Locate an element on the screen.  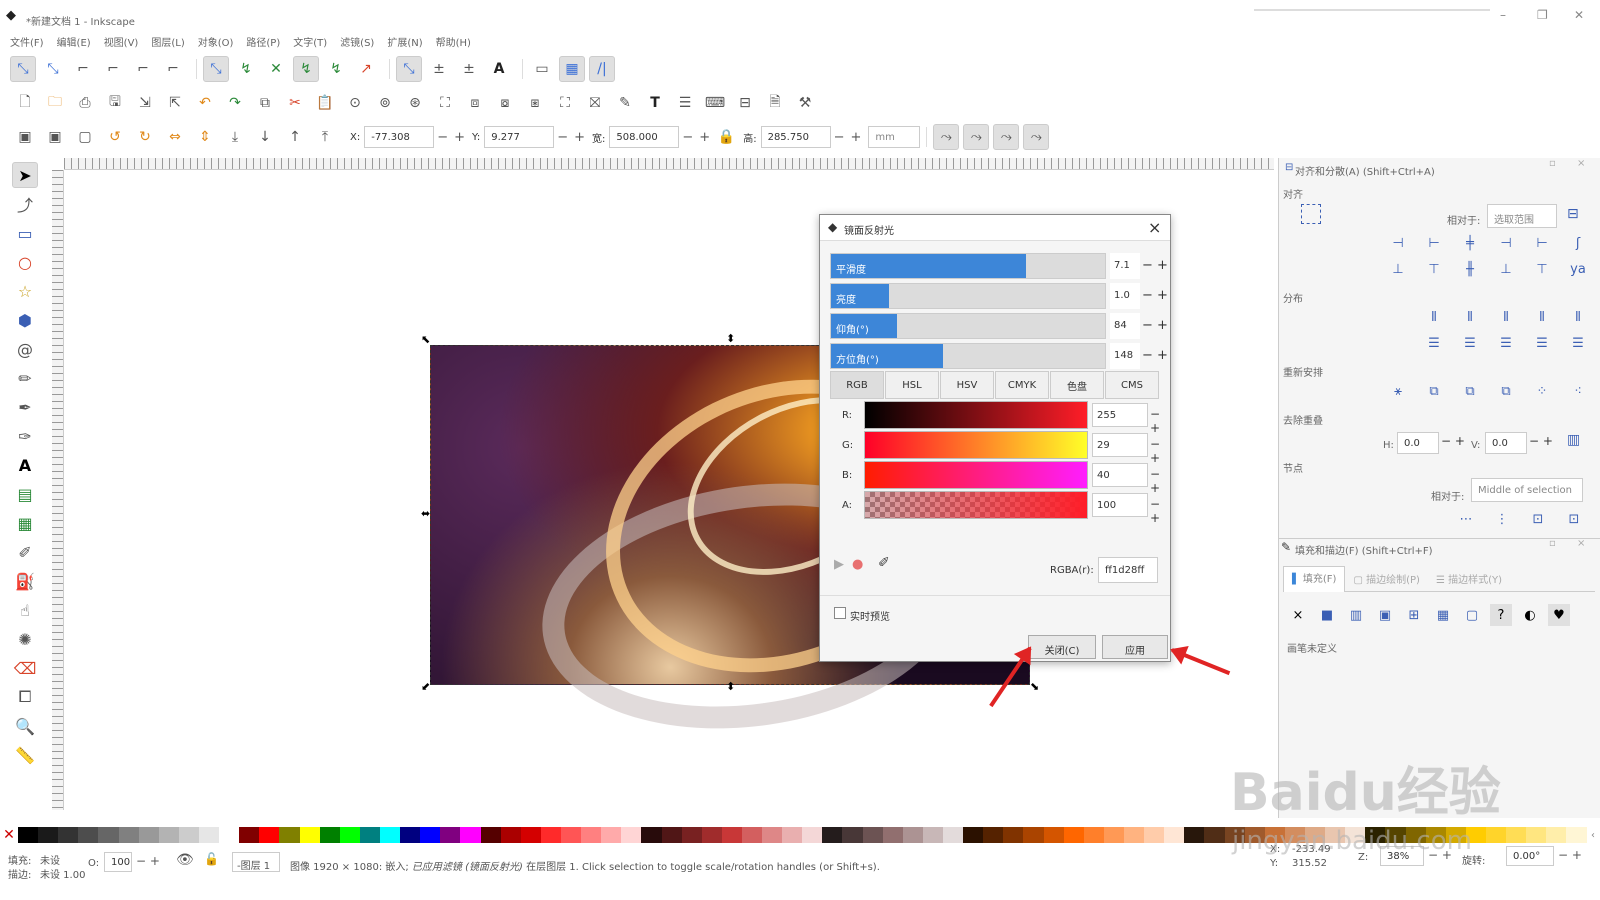
deselect-icon: ▢ is located at coordinates (85, 137).